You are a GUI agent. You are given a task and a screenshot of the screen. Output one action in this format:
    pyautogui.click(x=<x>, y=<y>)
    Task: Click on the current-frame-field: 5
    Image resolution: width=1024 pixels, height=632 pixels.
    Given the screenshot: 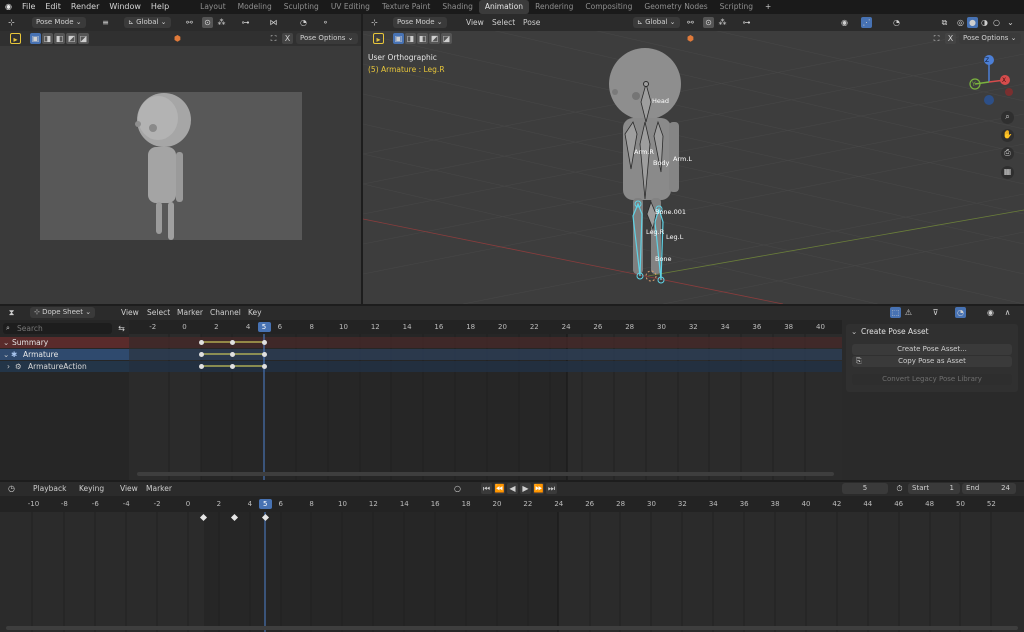 What is the action you would take?
    pyautogui.click(x=865, y=488)
    